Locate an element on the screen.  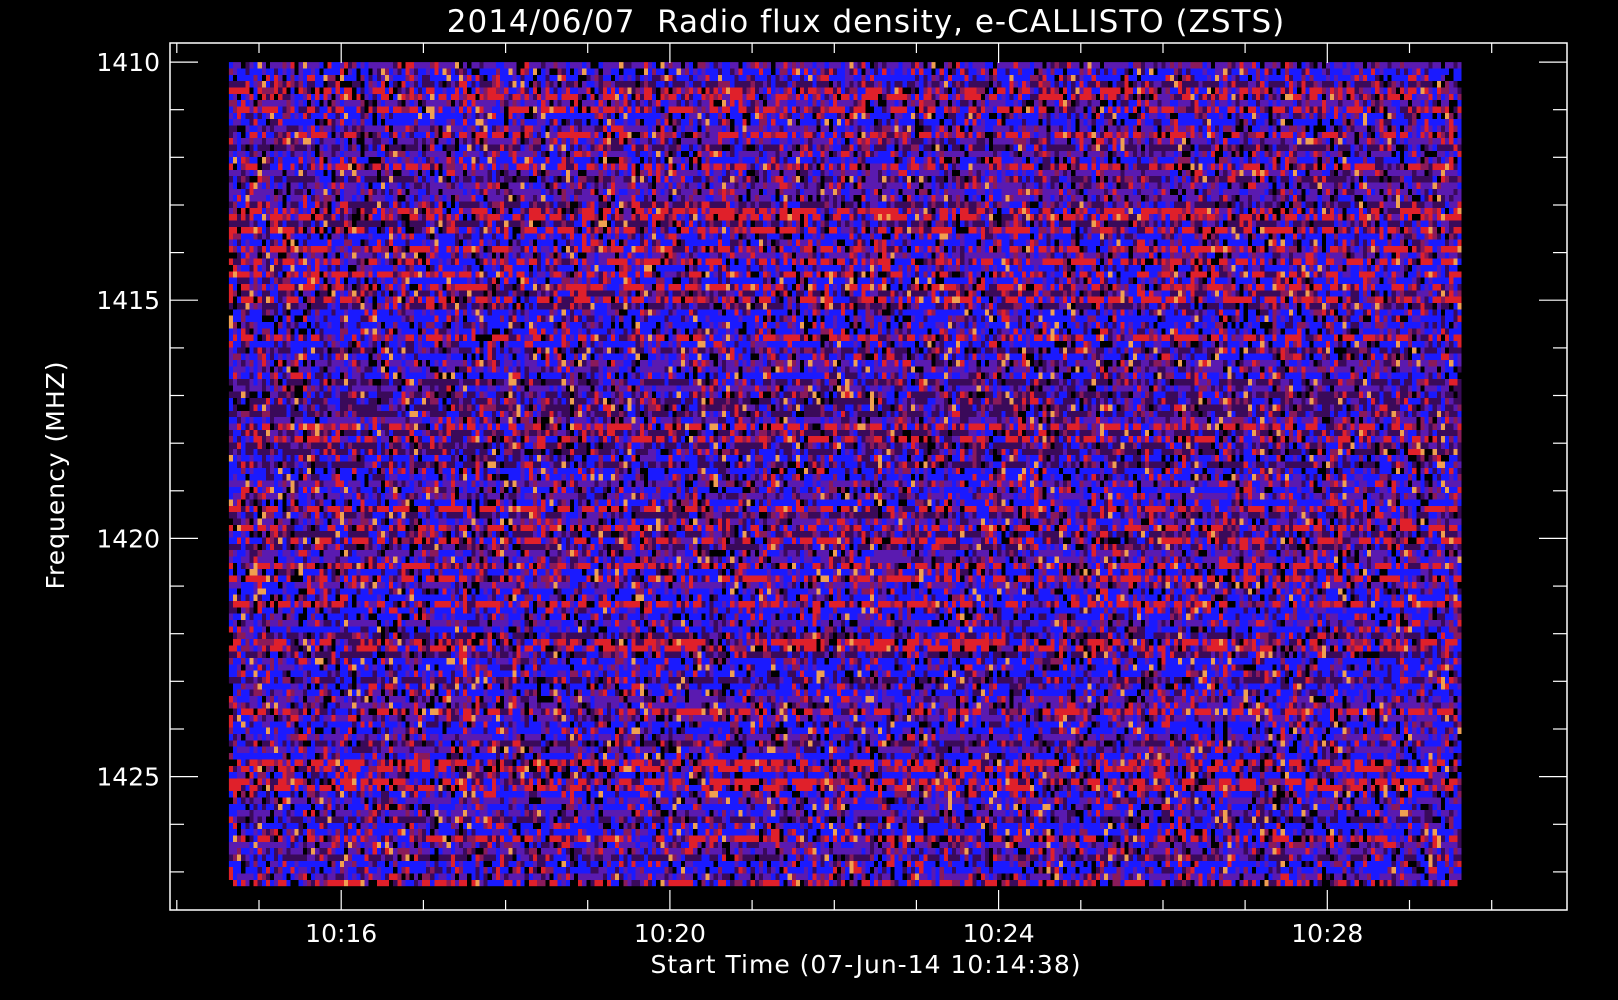
x-tick-label: 10:28 is located at coordinates (1327, 933).